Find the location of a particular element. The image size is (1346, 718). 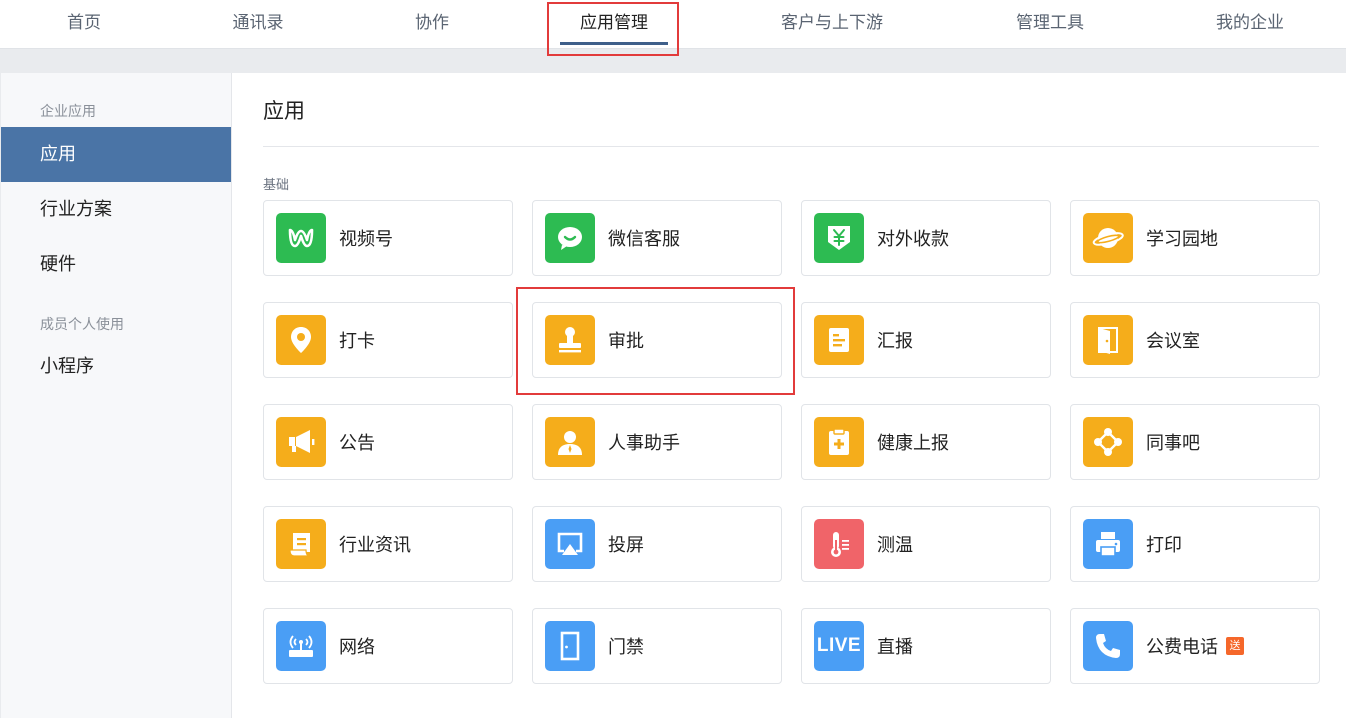

app-name: 打卡 is located at coordinates (357, 341).